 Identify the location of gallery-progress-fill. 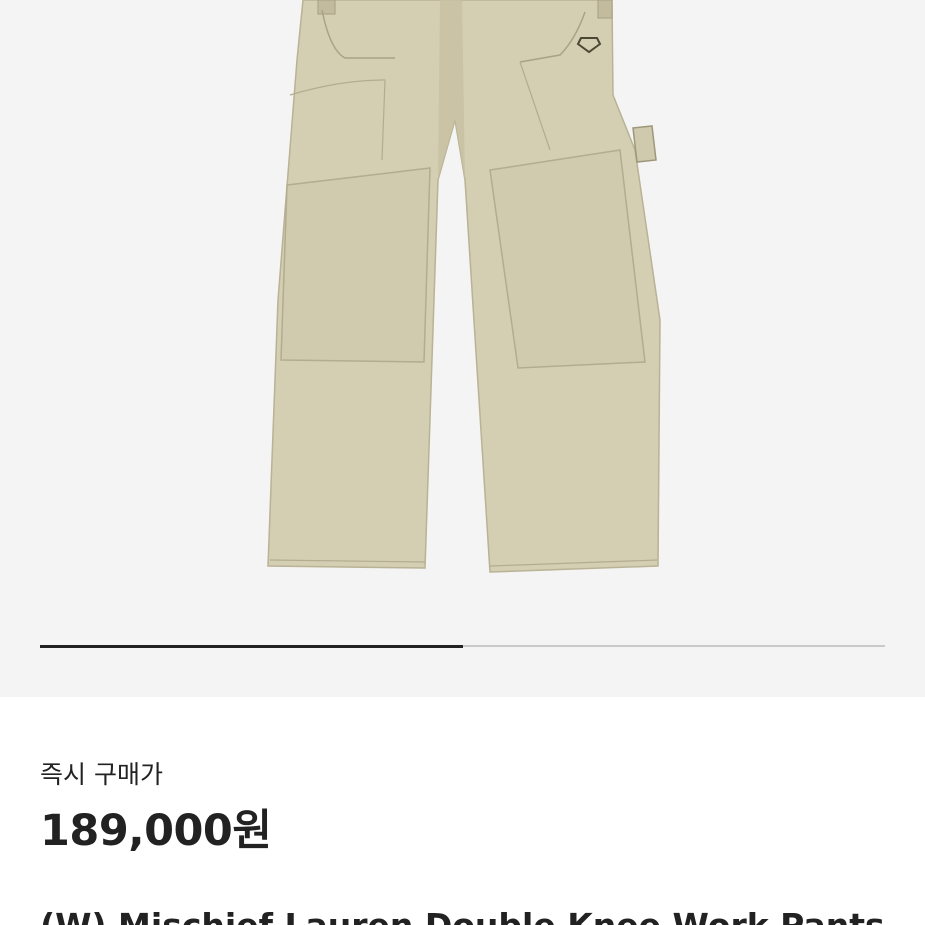
(251, 646).